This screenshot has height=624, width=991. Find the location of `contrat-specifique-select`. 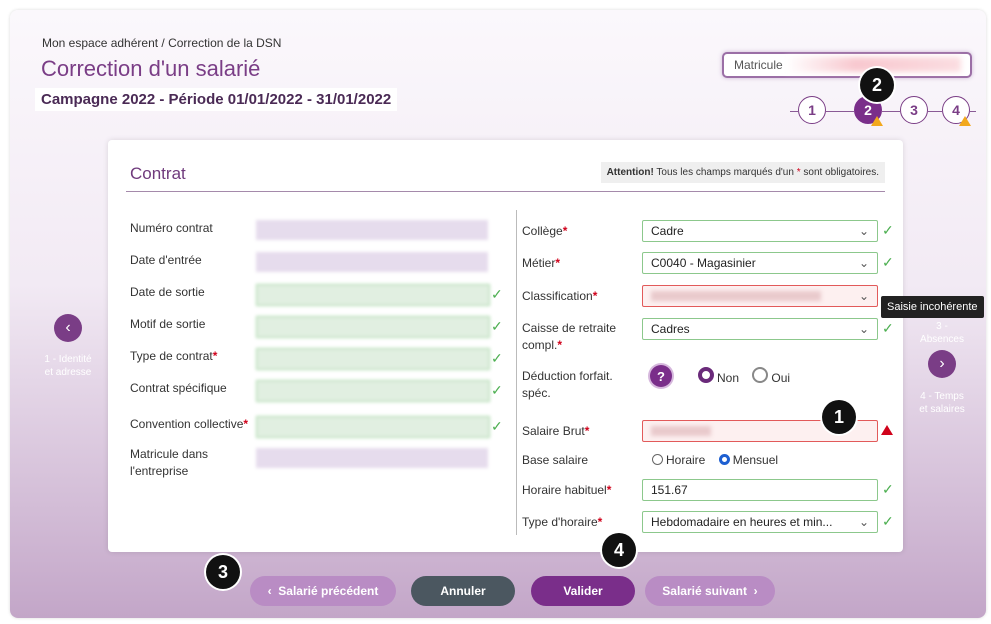

contrat-specifique-select is located at coordinates (373, 391).